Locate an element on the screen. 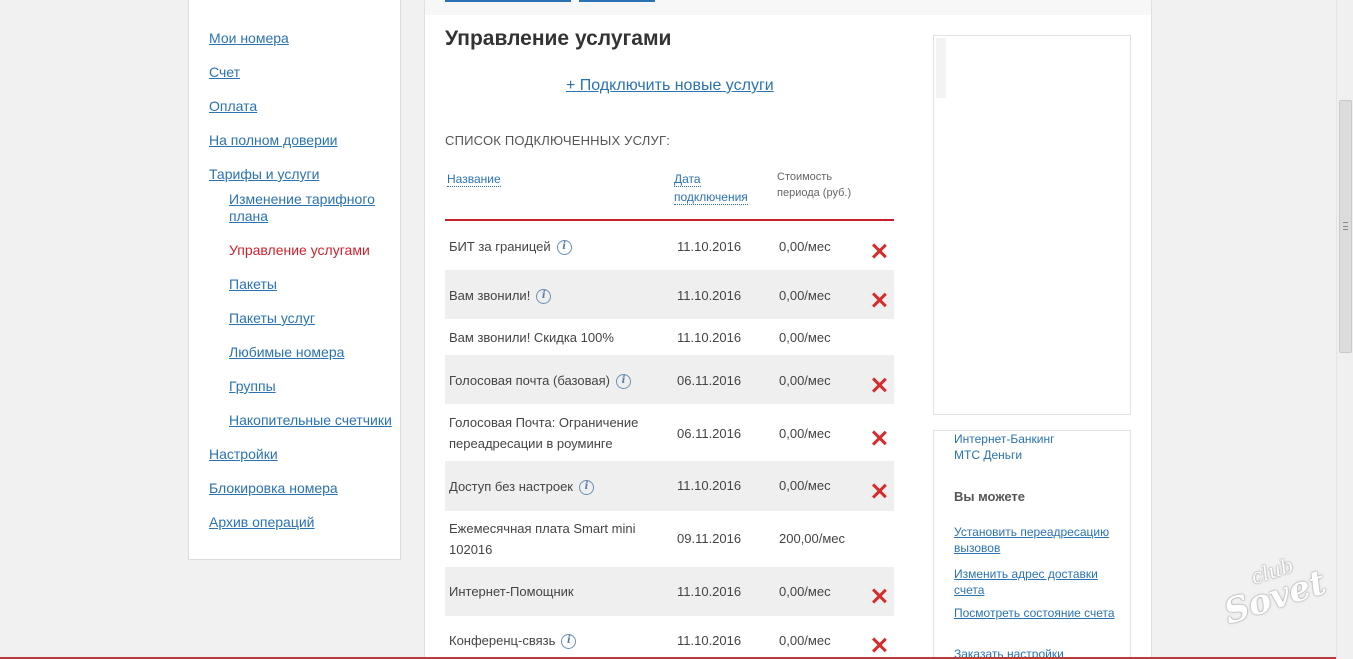 The height and width of the screenshot is (659, 1353). service-name: Ежемесячная плата Smart mini 102016 is located at coordinates (542, 539).